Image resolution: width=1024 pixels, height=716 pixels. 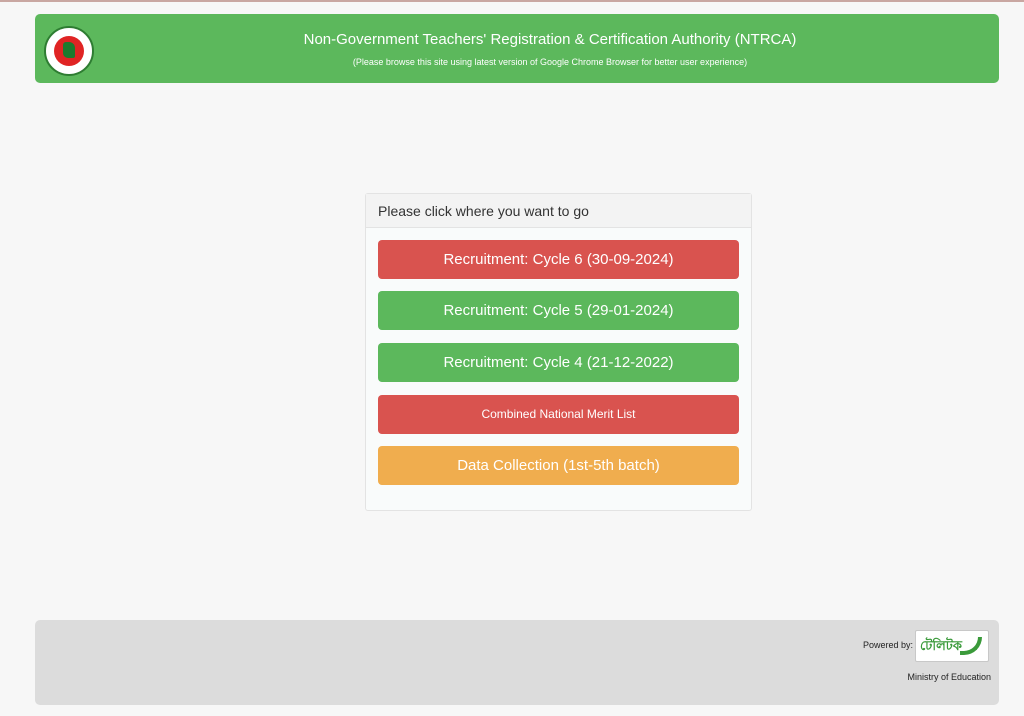 I want to click on recruitment-cycle-6-button: Recruitment: Cycle 6 (30-09-2024), so click(x=558, y=259).